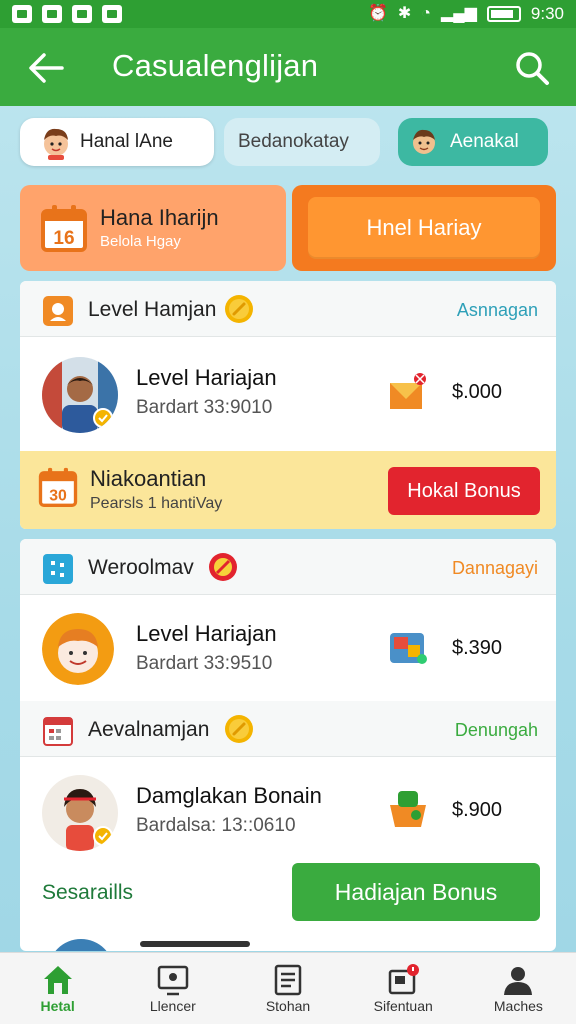  I want to click on status-notifications, so click(67, 14).